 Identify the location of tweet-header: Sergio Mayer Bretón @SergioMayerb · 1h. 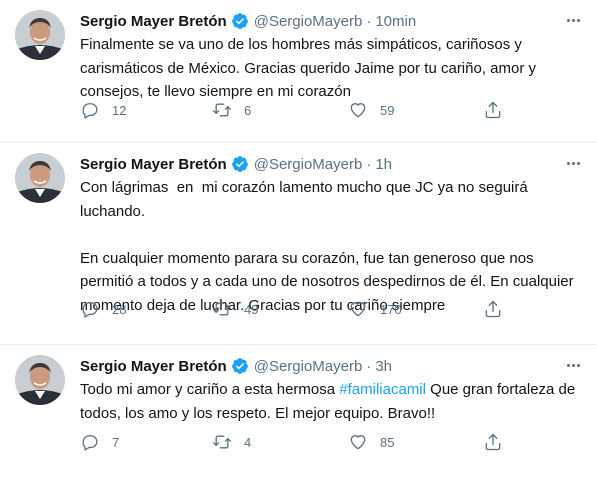
(332, 164).